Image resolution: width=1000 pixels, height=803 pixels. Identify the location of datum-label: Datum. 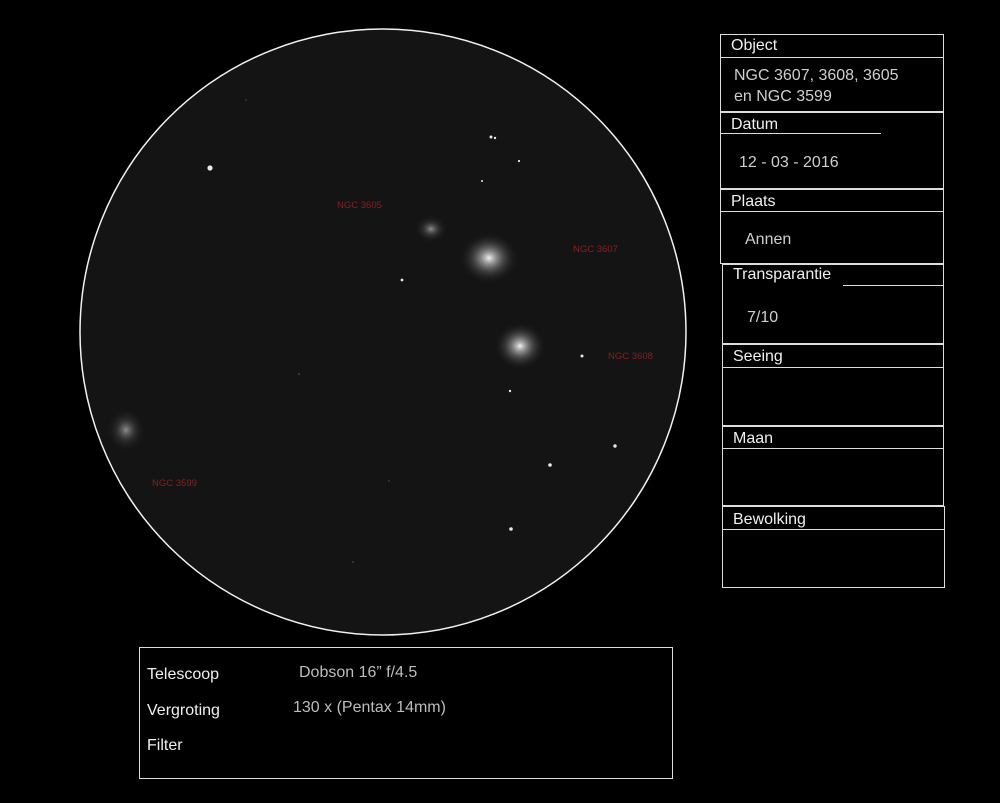
(755, 124).